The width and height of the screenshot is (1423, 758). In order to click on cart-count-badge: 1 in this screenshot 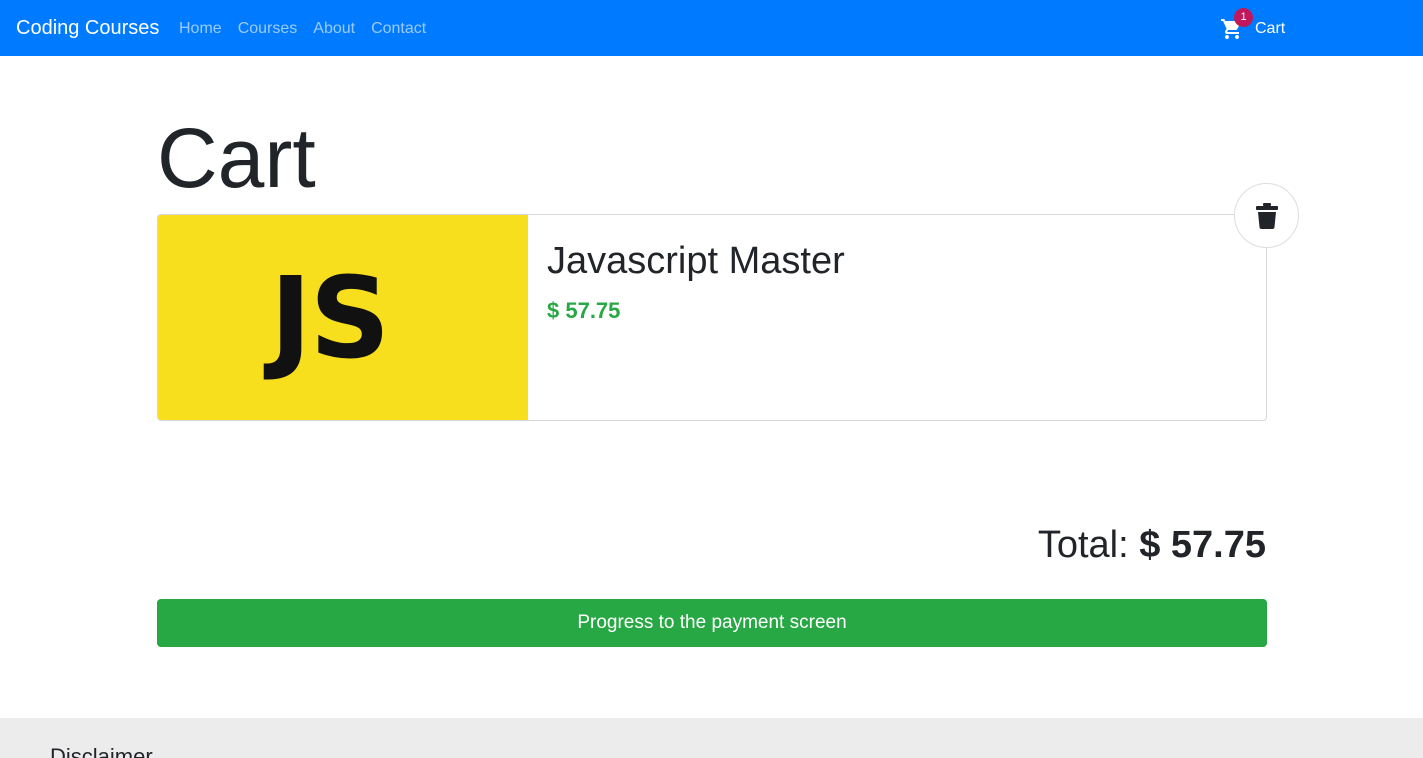, I will do `click(1243, 17)`.